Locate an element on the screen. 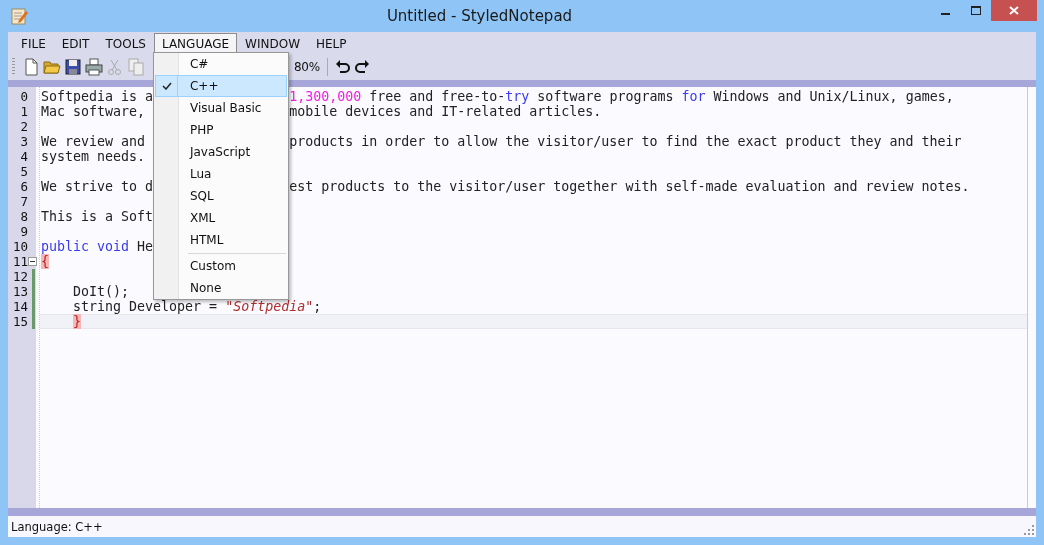 Image resolution: width=1044 pixels, height=545 pixels. line-number: 7 is located at coordinates (24, 201).